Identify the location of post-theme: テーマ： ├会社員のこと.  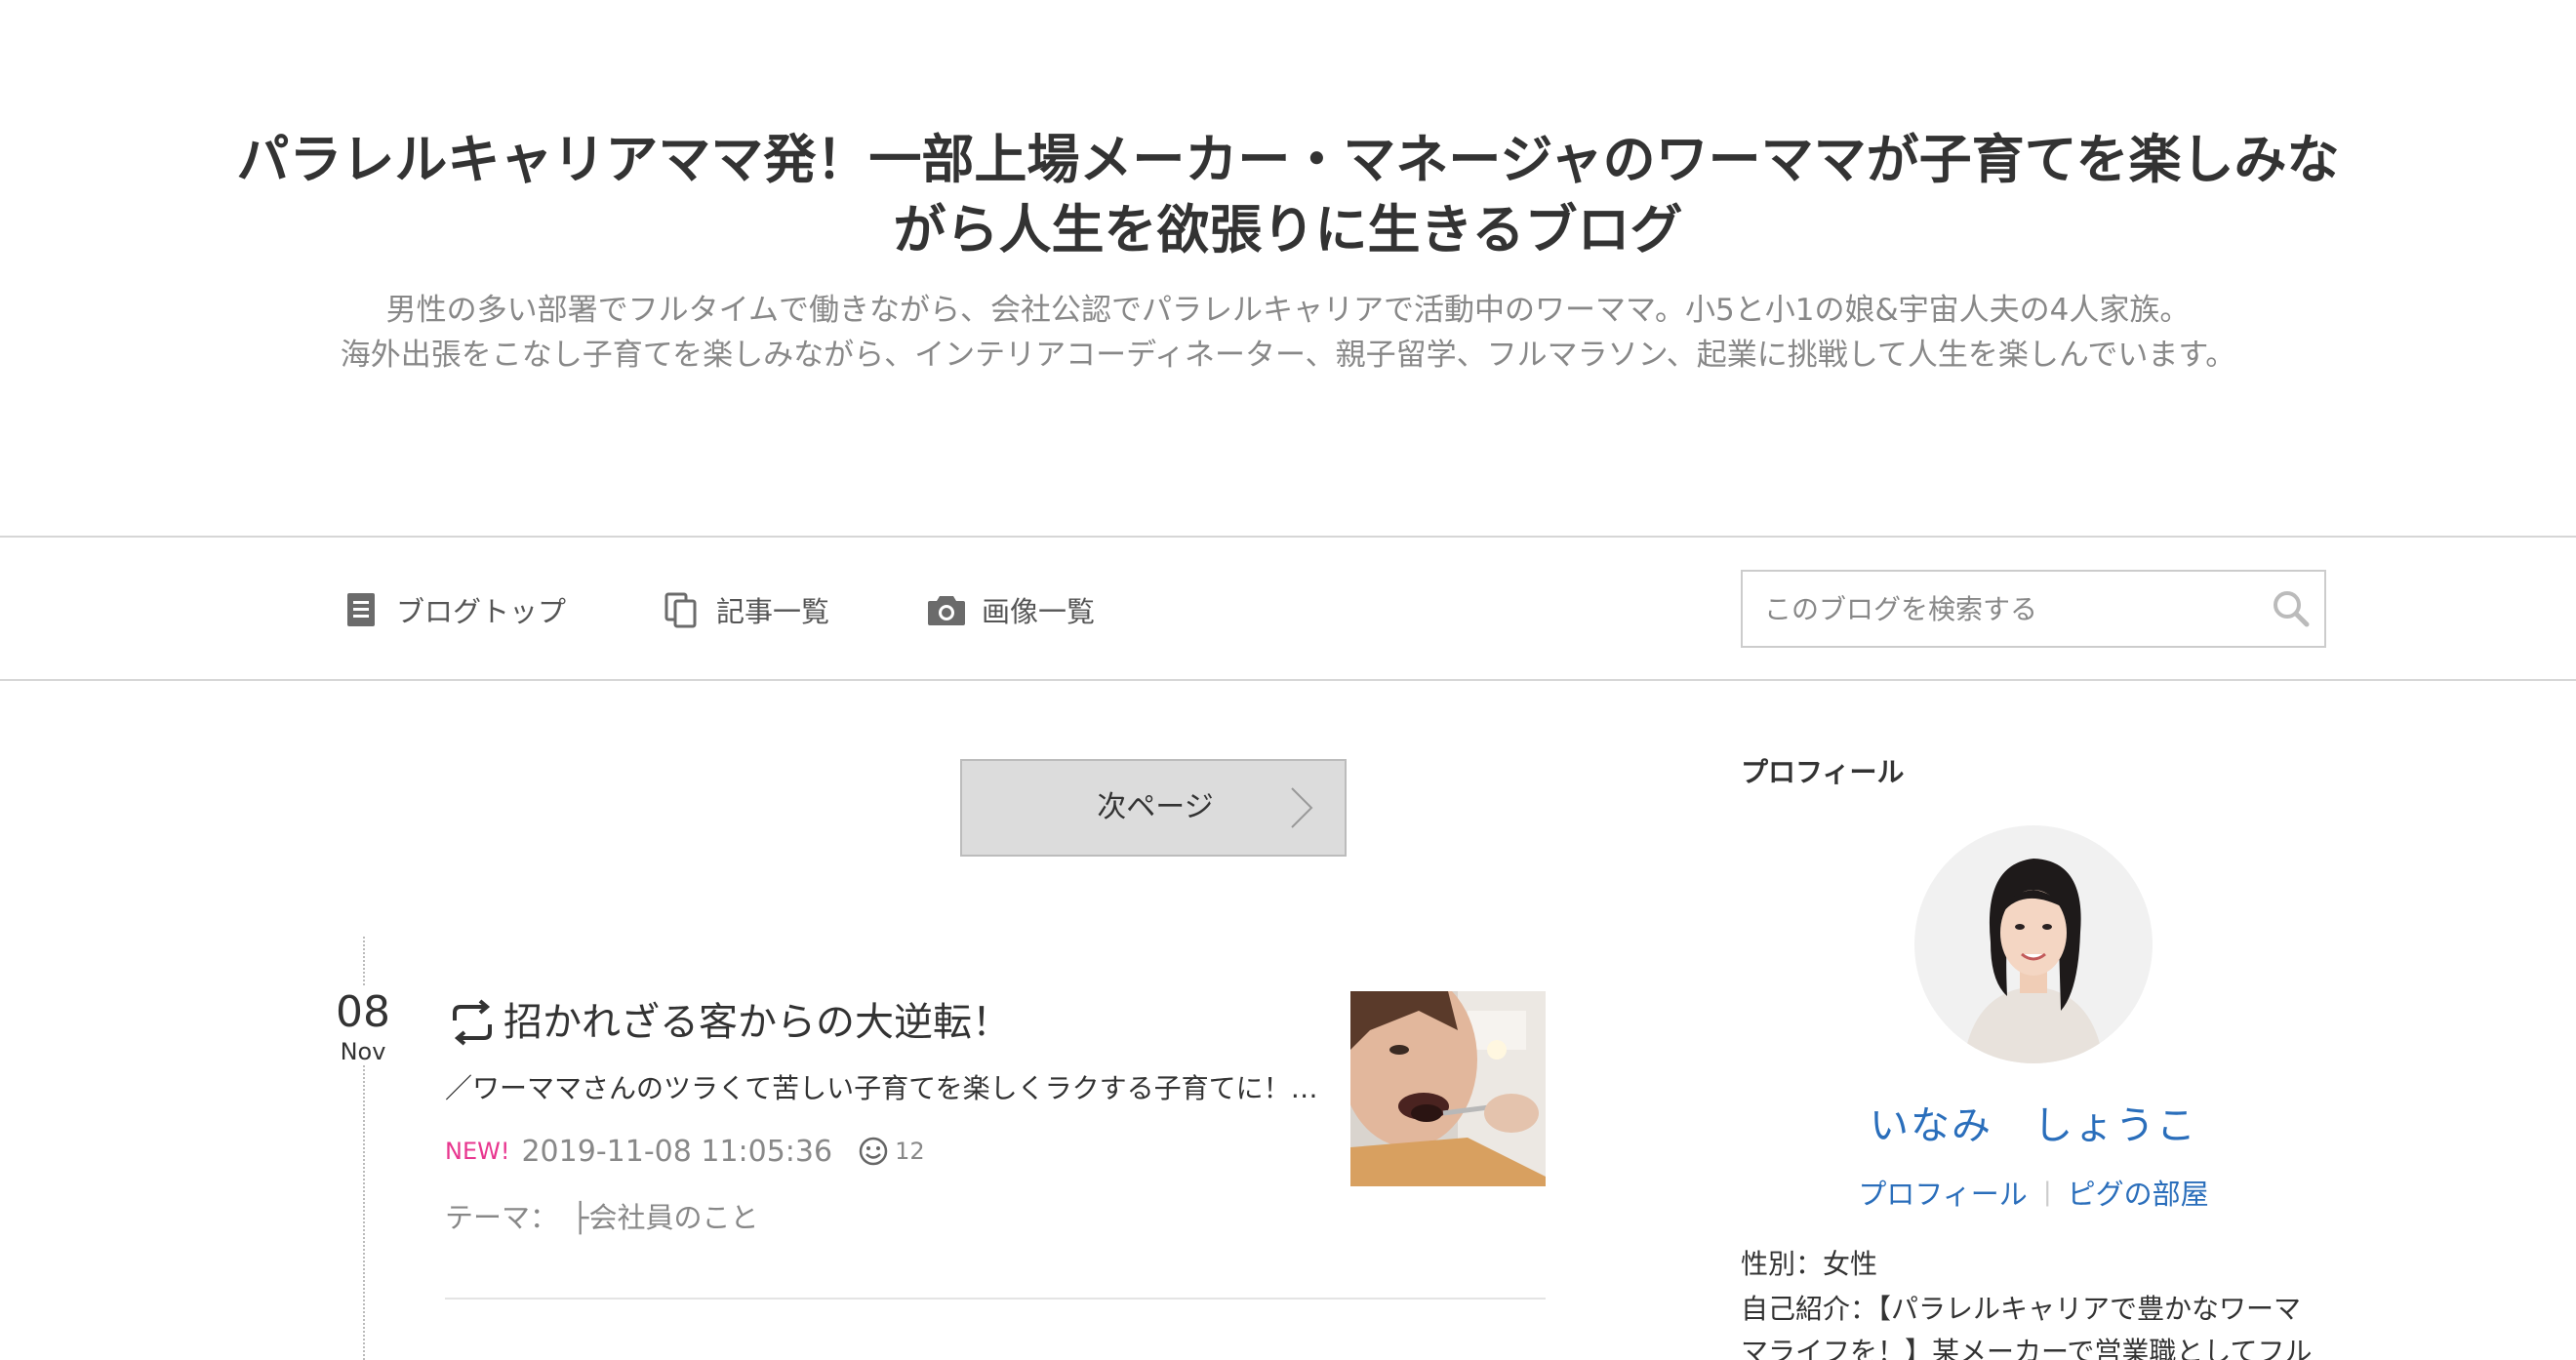
(601, 1215).